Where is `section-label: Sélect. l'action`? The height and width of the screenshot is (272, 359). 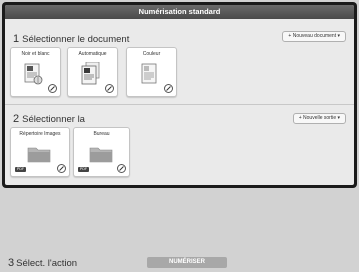
section-label: Sélect. l'action is located at coordinates (47, 263).